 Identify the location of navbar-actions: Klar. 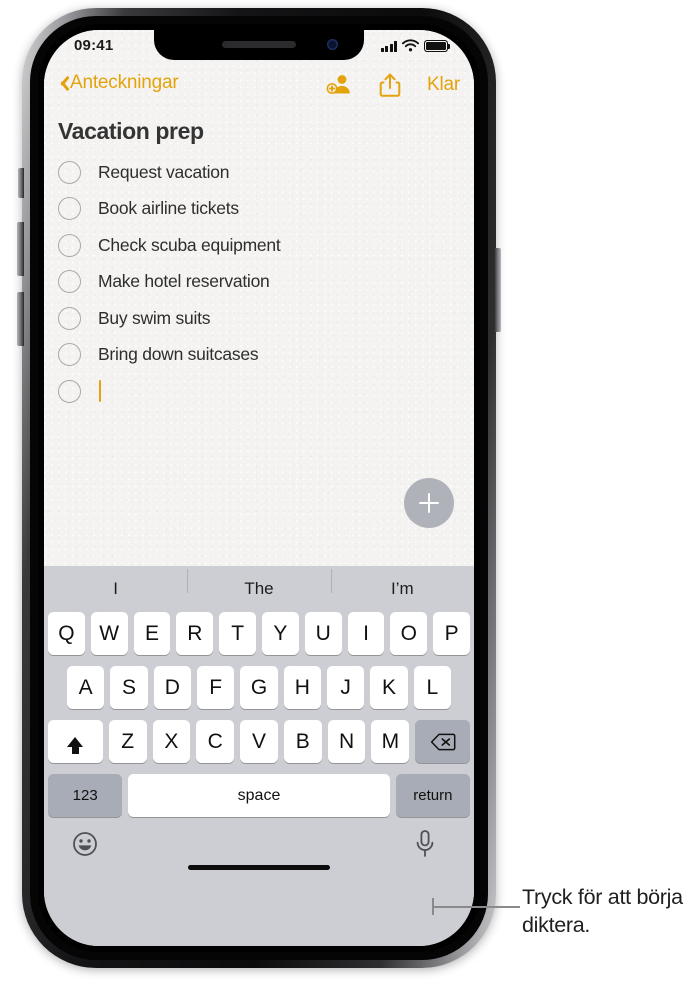
(391, 85).